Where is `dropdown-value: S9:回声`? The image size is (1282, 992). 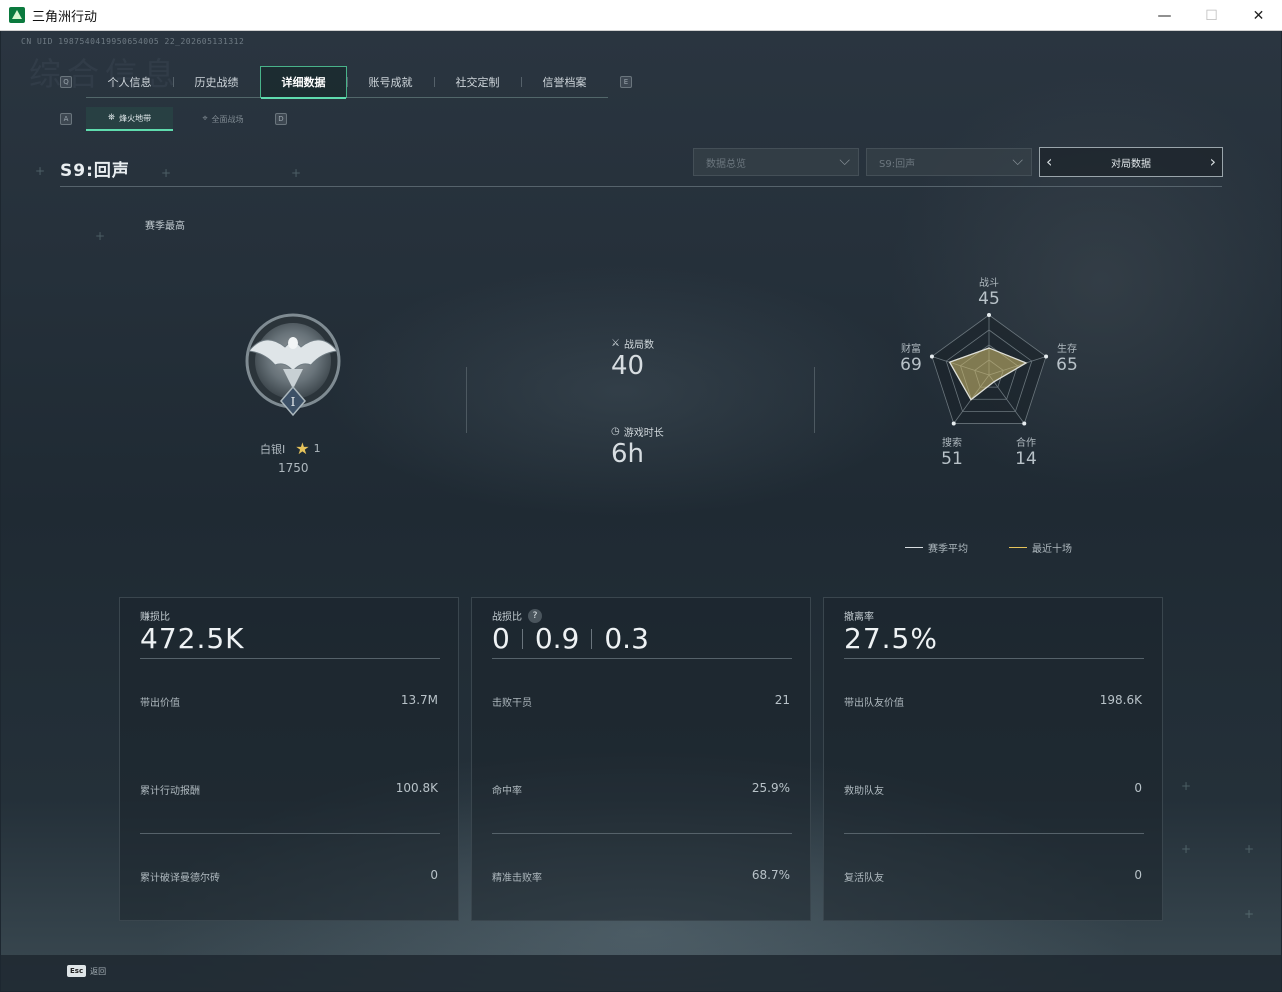 dropdown-value: S9:回声 is located at coordinates (897, 164).